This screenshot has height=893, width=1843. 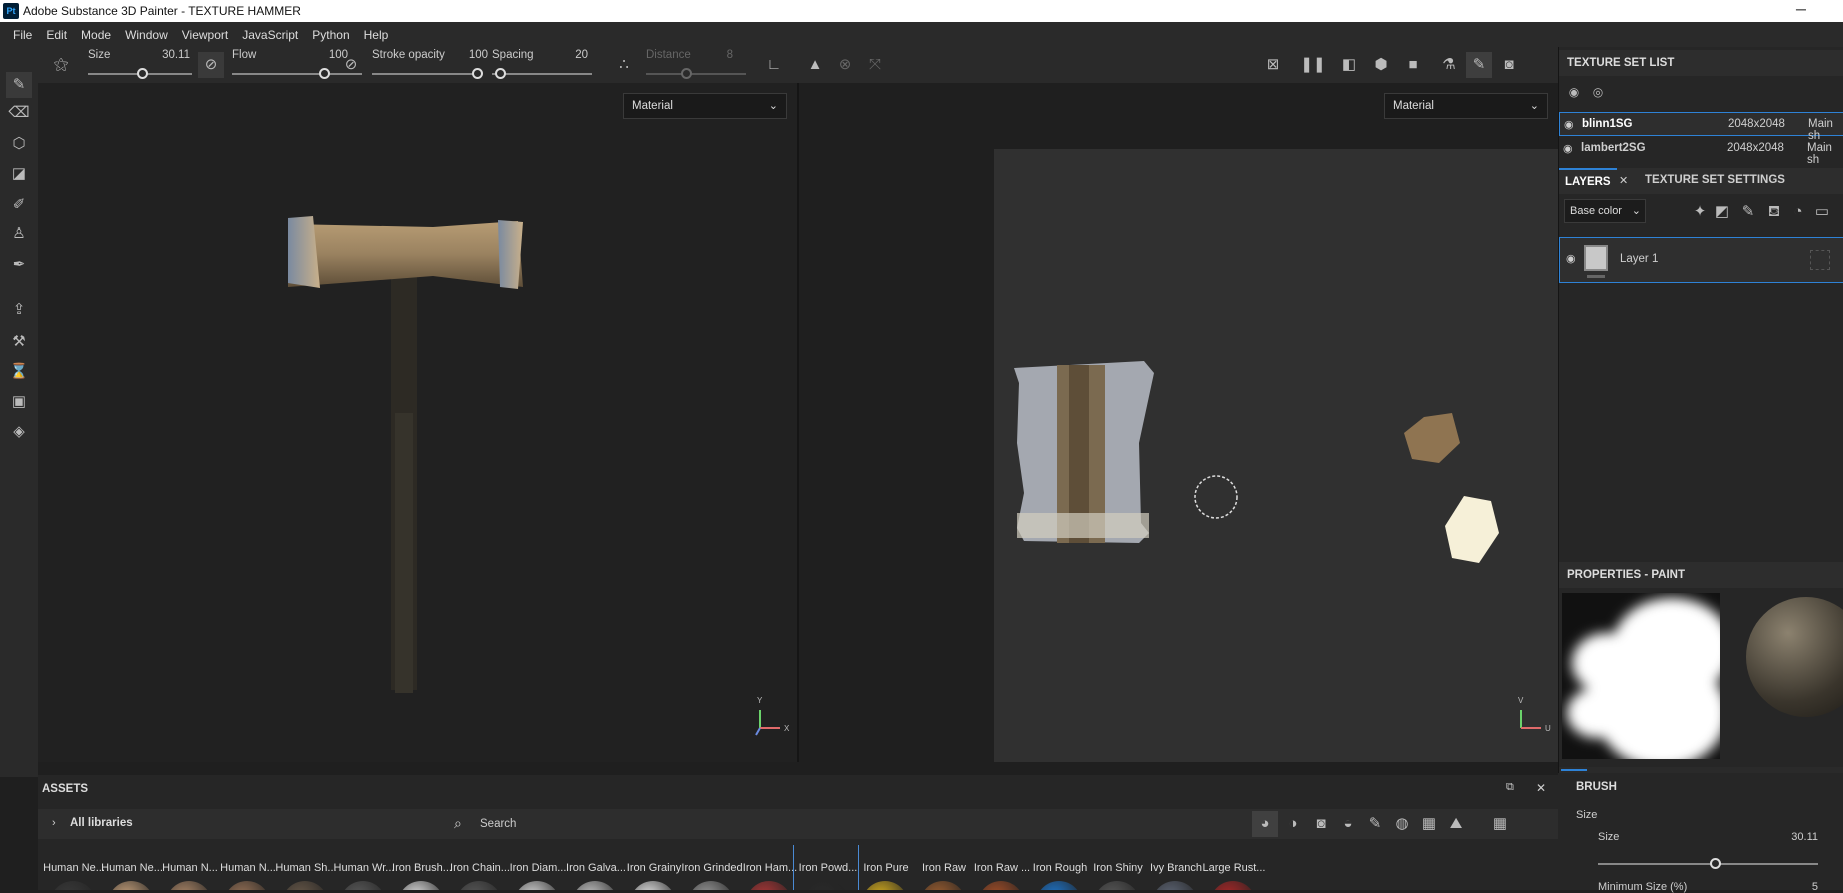 What do you see at coordinates (1510, 787) in the screenshot?
I see `maximize-icon: ⧉` at bounding box center [1510, 787].